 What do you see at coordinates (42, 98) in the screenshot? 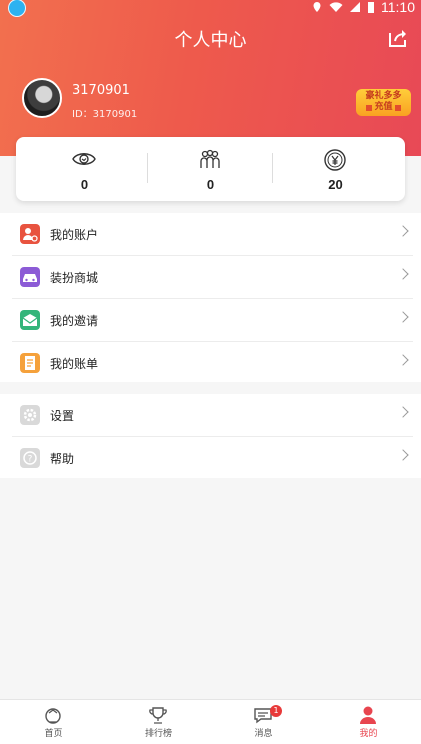
I see `avatar` at bounding box center [42, 98].